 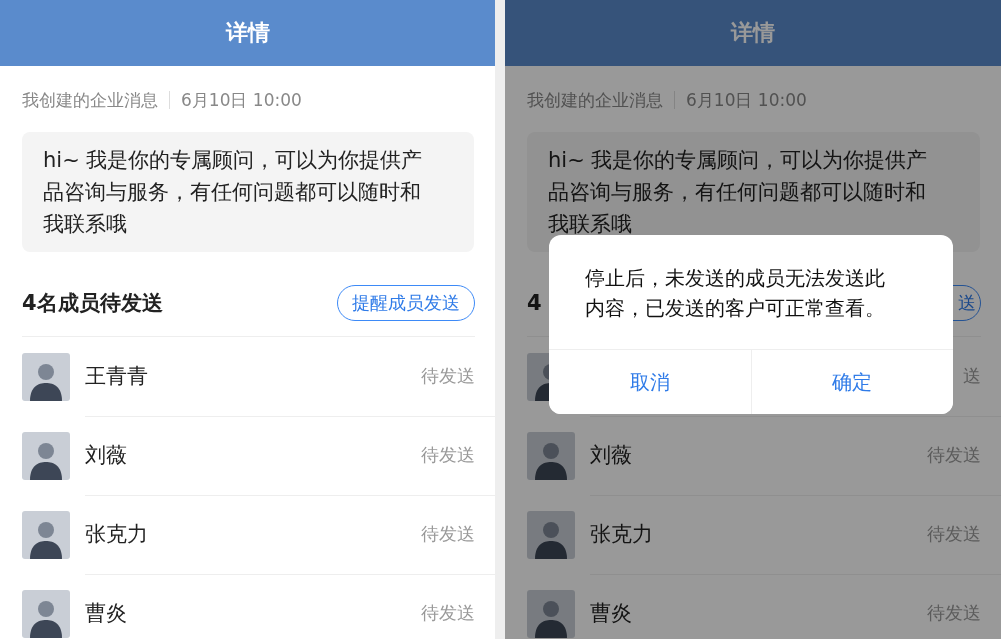 What do you see at coordinates (851, 382) in the screenshot?
I see `confirm-button: 确定` at bounding box center [851, 382].